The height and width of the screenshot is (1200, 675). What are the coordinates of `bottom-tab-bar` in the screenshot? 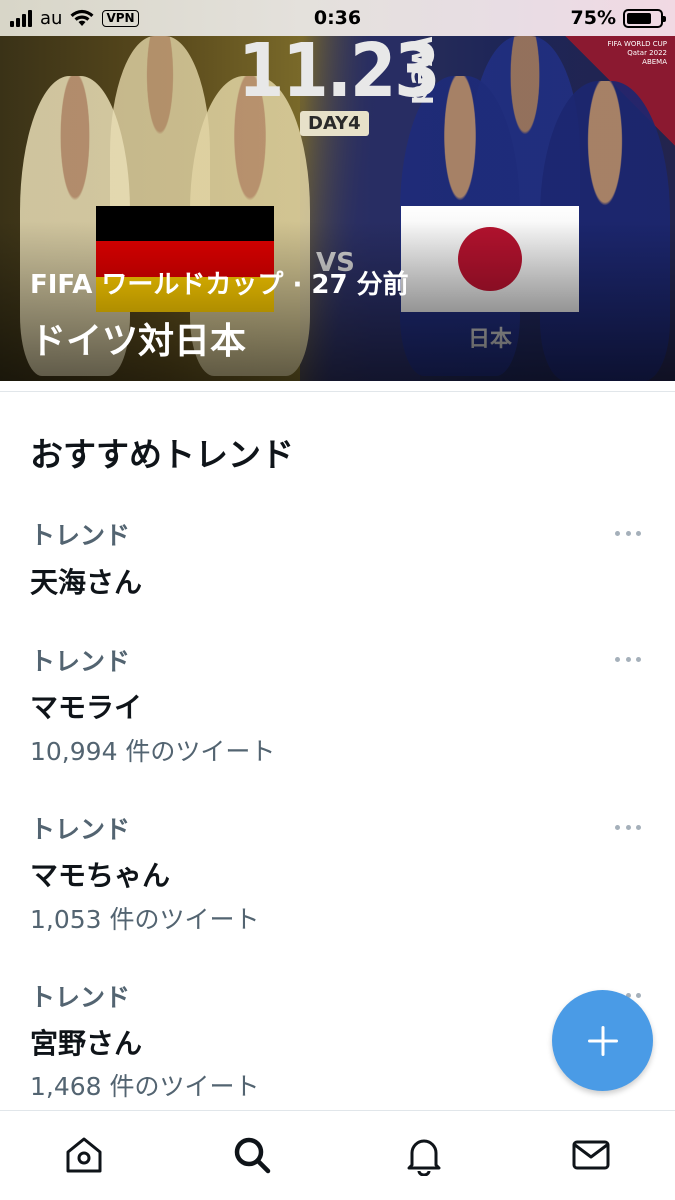 It's located at (337, 1155).